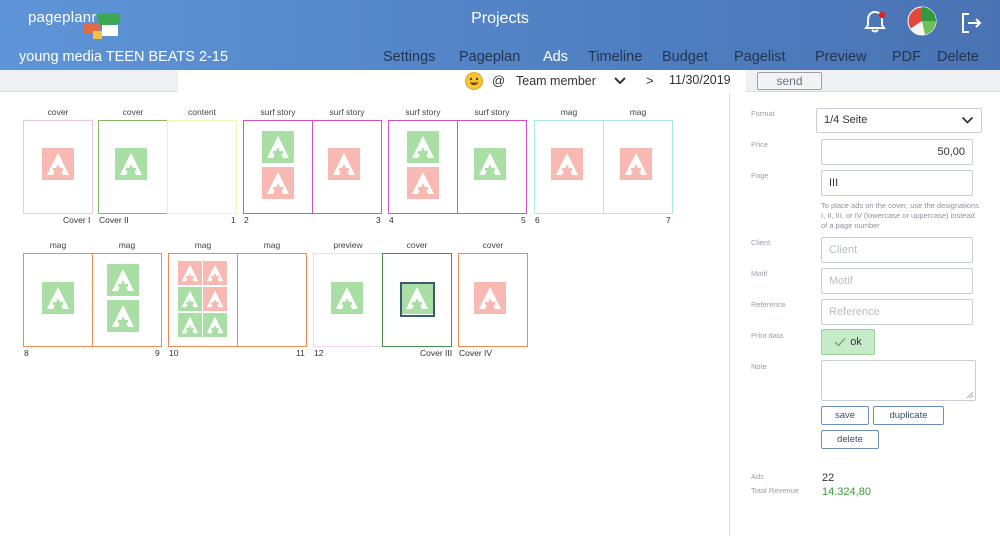 The height and width of the screenshot is (536, 1000). What do you see at coordinates (760, 175) in the screenshot?
I see `page-label: Page` at bounding box center [760, 175].